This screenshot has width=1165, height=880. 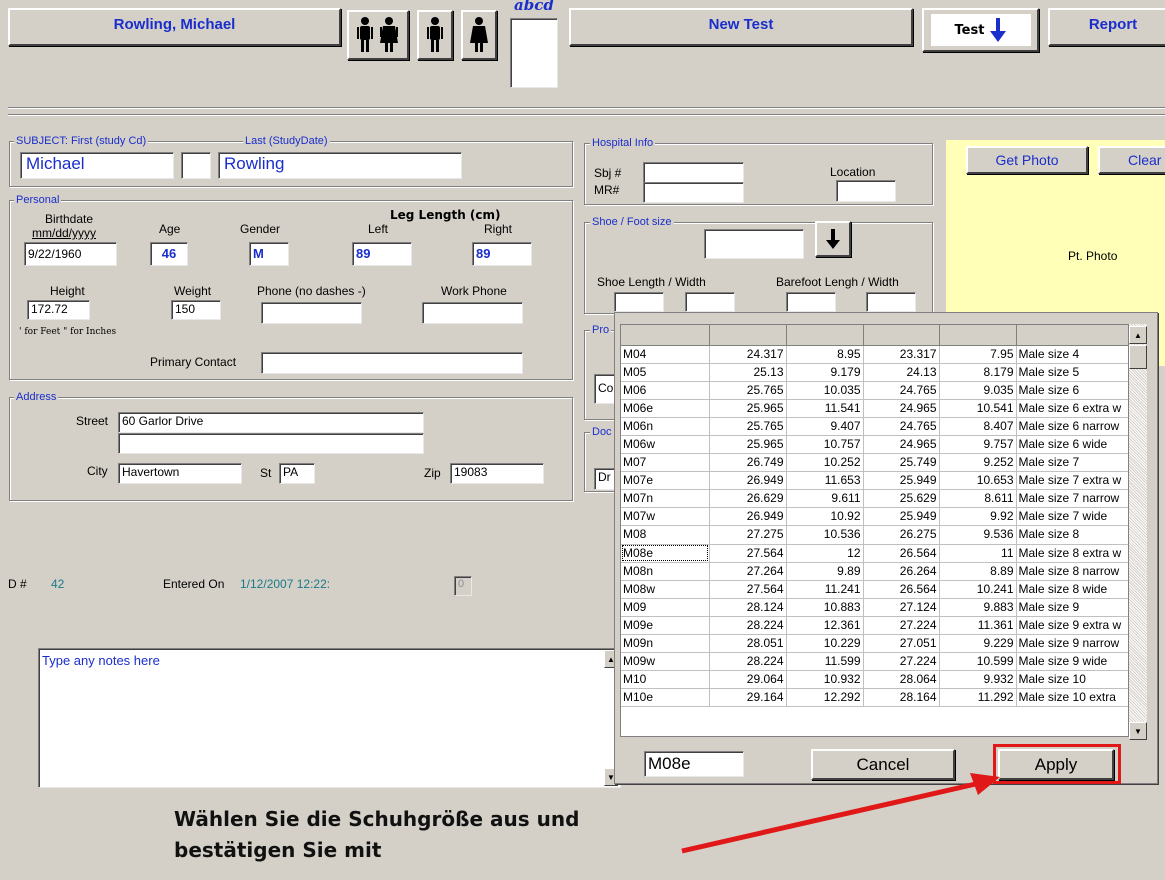 I want to click on table-cell: 25.949, so click(x=901, y=481).